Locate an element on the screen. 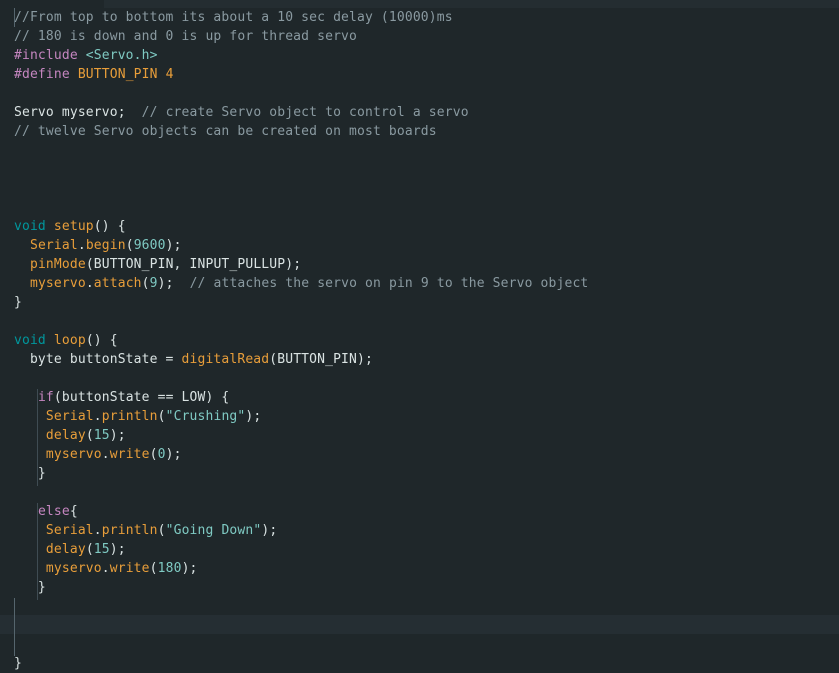 The height and width of the screenshot is (673, 839). code-token: attach is located at coordinates (117, 283).